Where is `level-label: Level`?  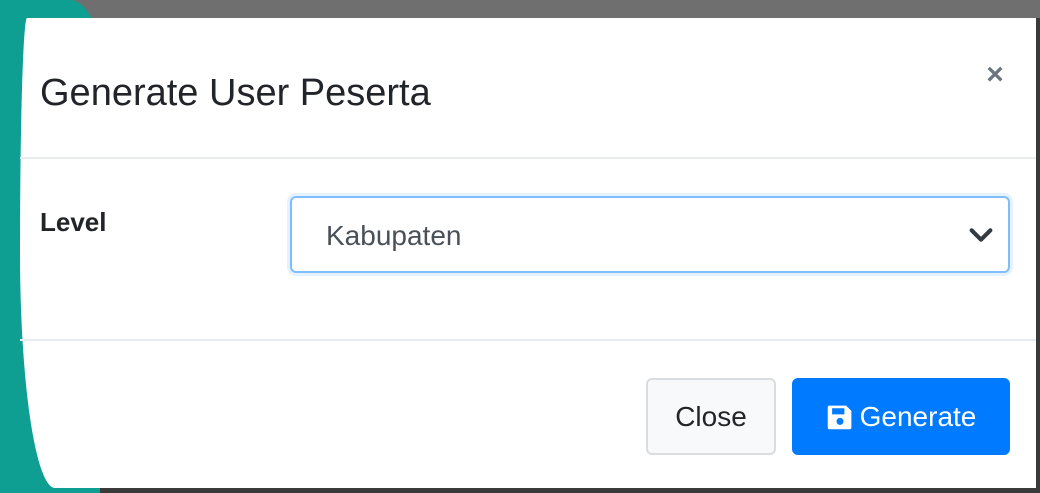
level-label: Level is located at coordinates (73, 222).